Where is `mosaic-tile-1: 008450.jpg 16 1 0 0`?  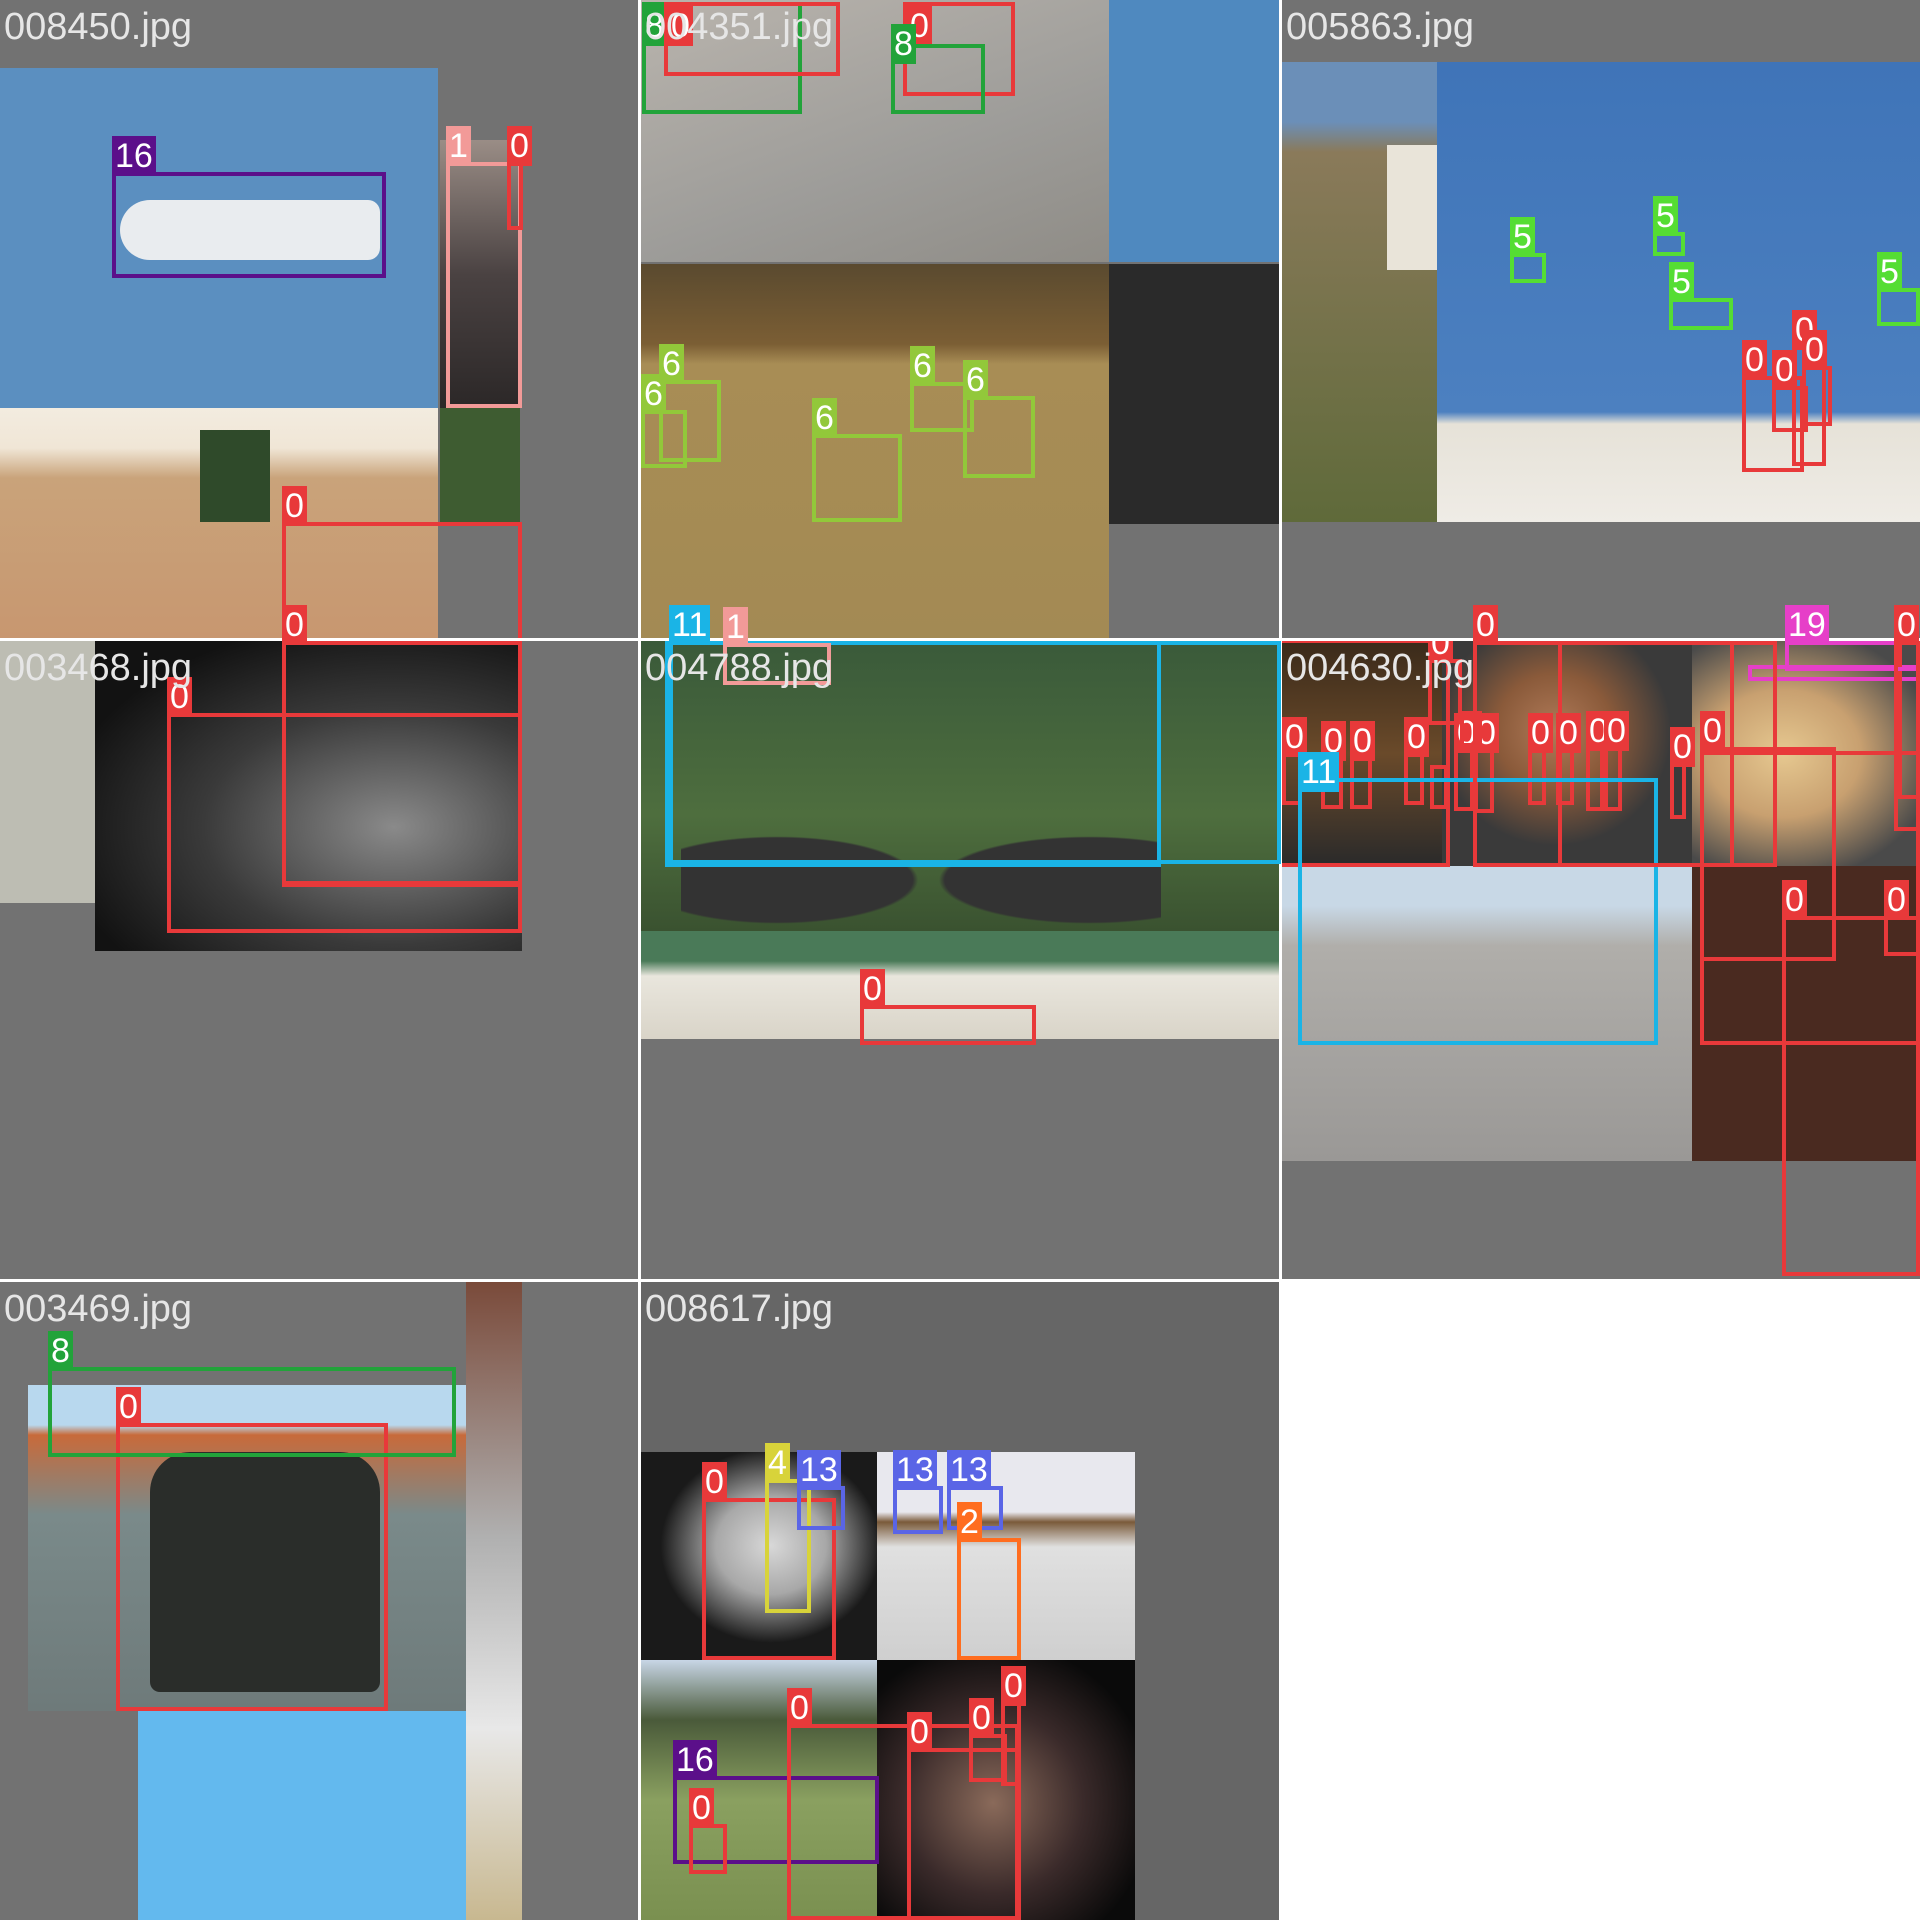 mosaic-tile-1: 008450.jpg 16 1 0 0 is located at coordinates (319, 319).